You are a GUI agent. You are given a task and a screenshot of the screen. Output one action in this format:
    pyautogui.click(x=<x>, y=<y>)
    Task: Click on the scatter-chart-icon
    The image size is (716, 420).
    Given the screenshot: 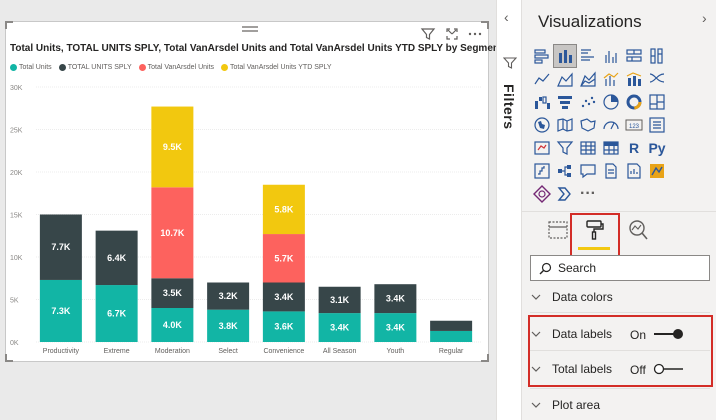 What is the action you would take?
    pyautogui.click(x=588, y=102)
    